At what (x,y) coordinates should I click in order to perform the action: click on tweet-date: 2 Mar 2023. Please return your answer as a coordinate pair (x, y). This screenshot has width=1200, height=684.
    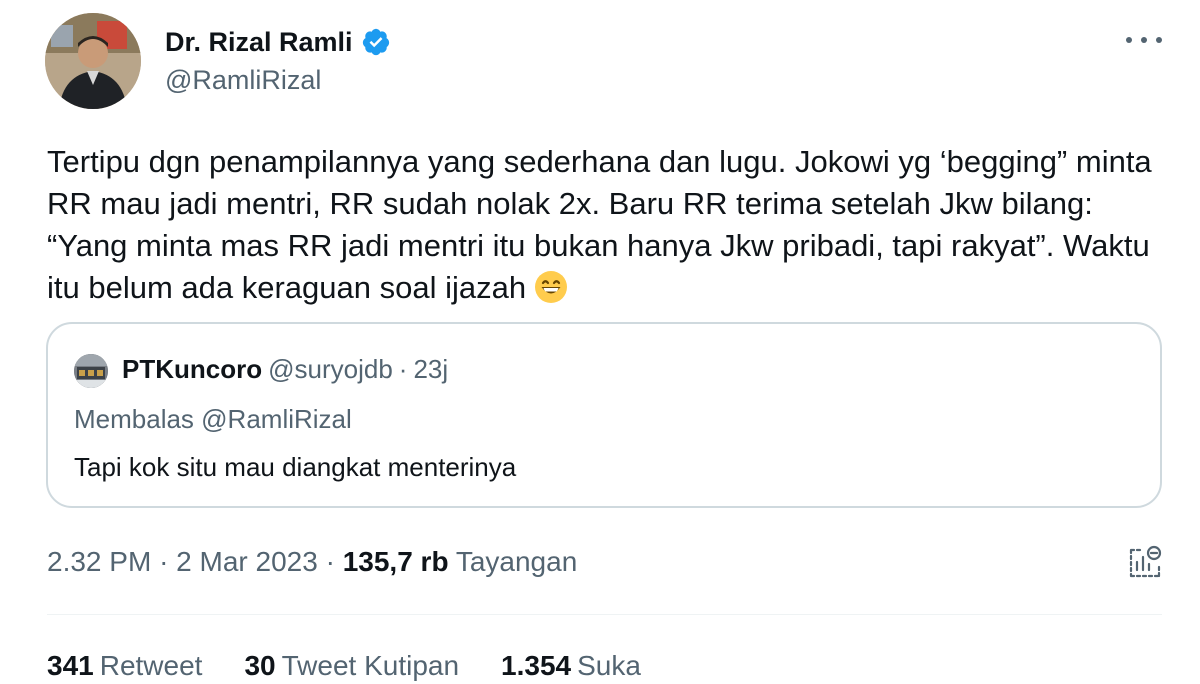
    Looking at the image, I should click on (247, 561).